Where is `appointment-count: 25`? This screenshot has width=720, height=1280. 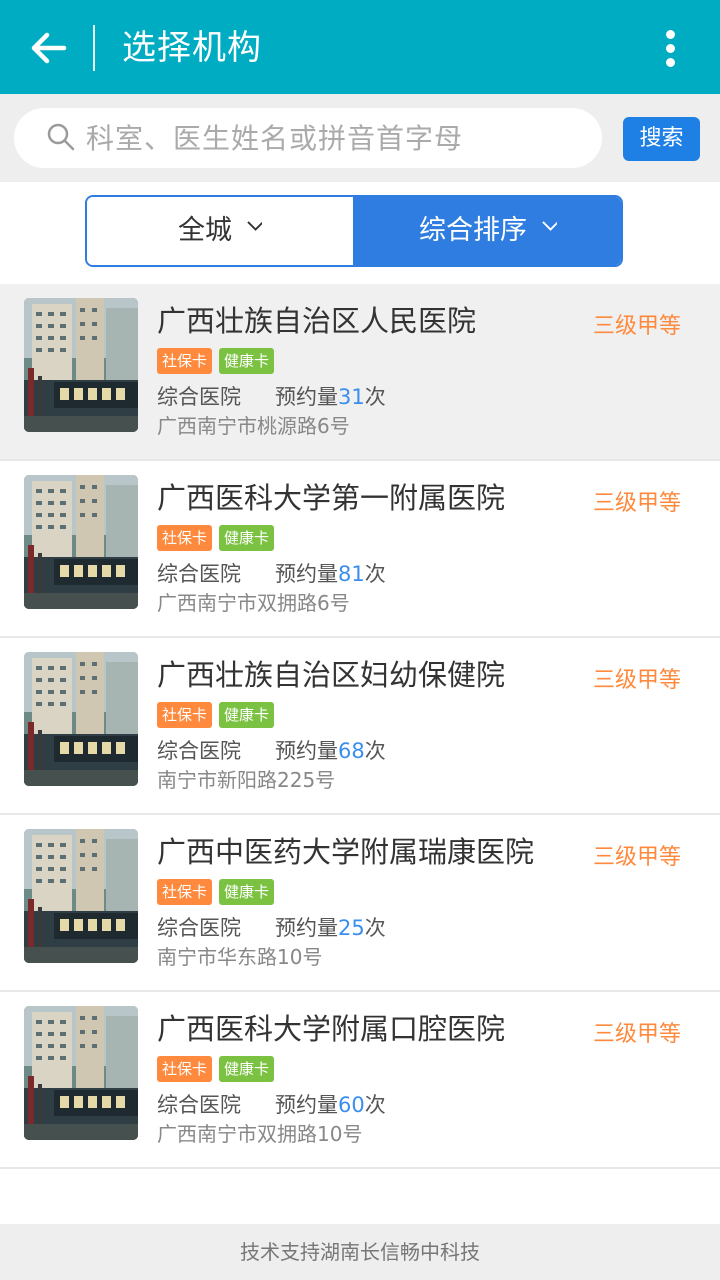 appointment-count: 25 is located at coordinates (351, 928).